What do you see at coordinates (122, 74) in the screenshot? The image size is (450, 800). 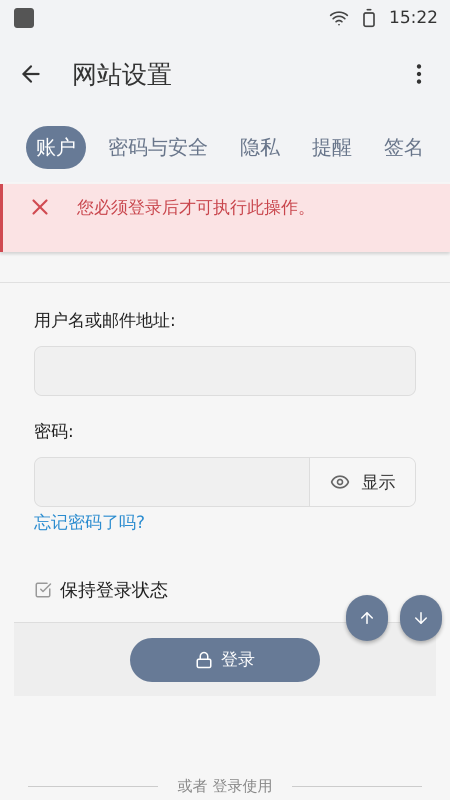 I see `page-title: 网站设置` at bounding box center [122, 74].